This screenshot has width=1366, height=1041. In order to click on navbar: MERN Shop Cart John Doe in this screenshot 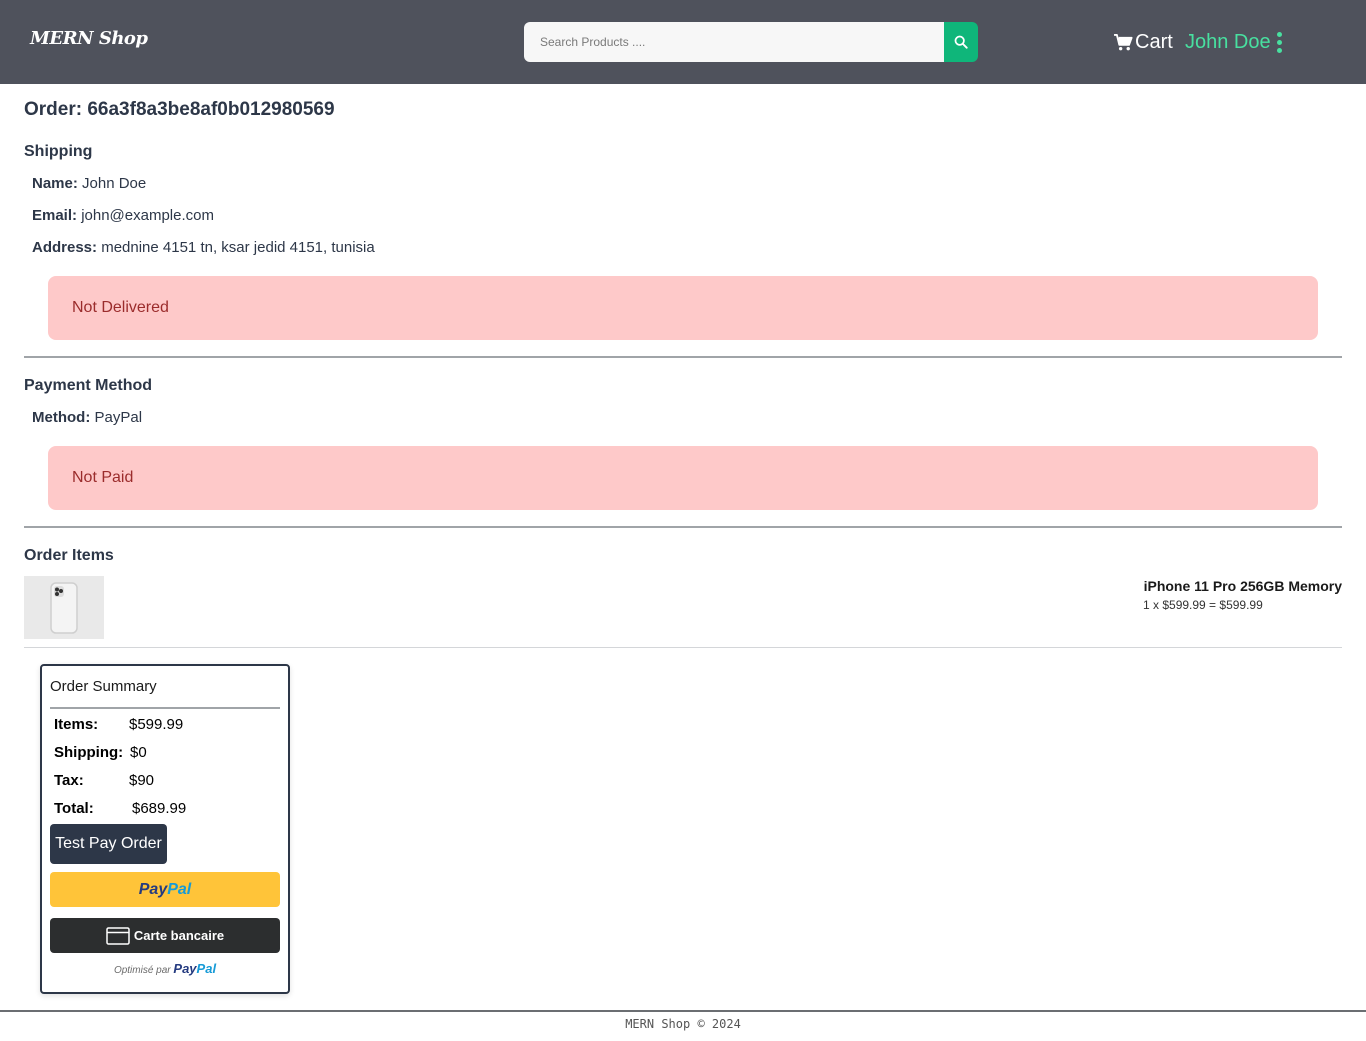, I will do `click(683, 42)`.